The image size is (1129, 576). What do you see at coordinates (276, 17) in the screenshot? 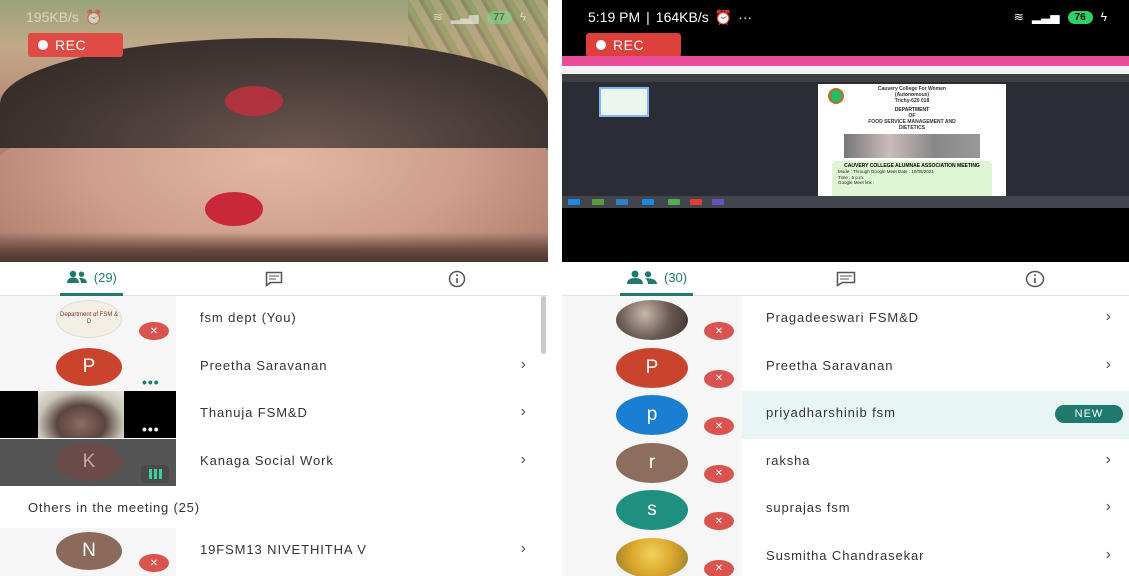
I see `status-bar: 195KB/s ⏰ ≋ ▂▃▅ 77 ϟ` at bounding box center [276, 17].